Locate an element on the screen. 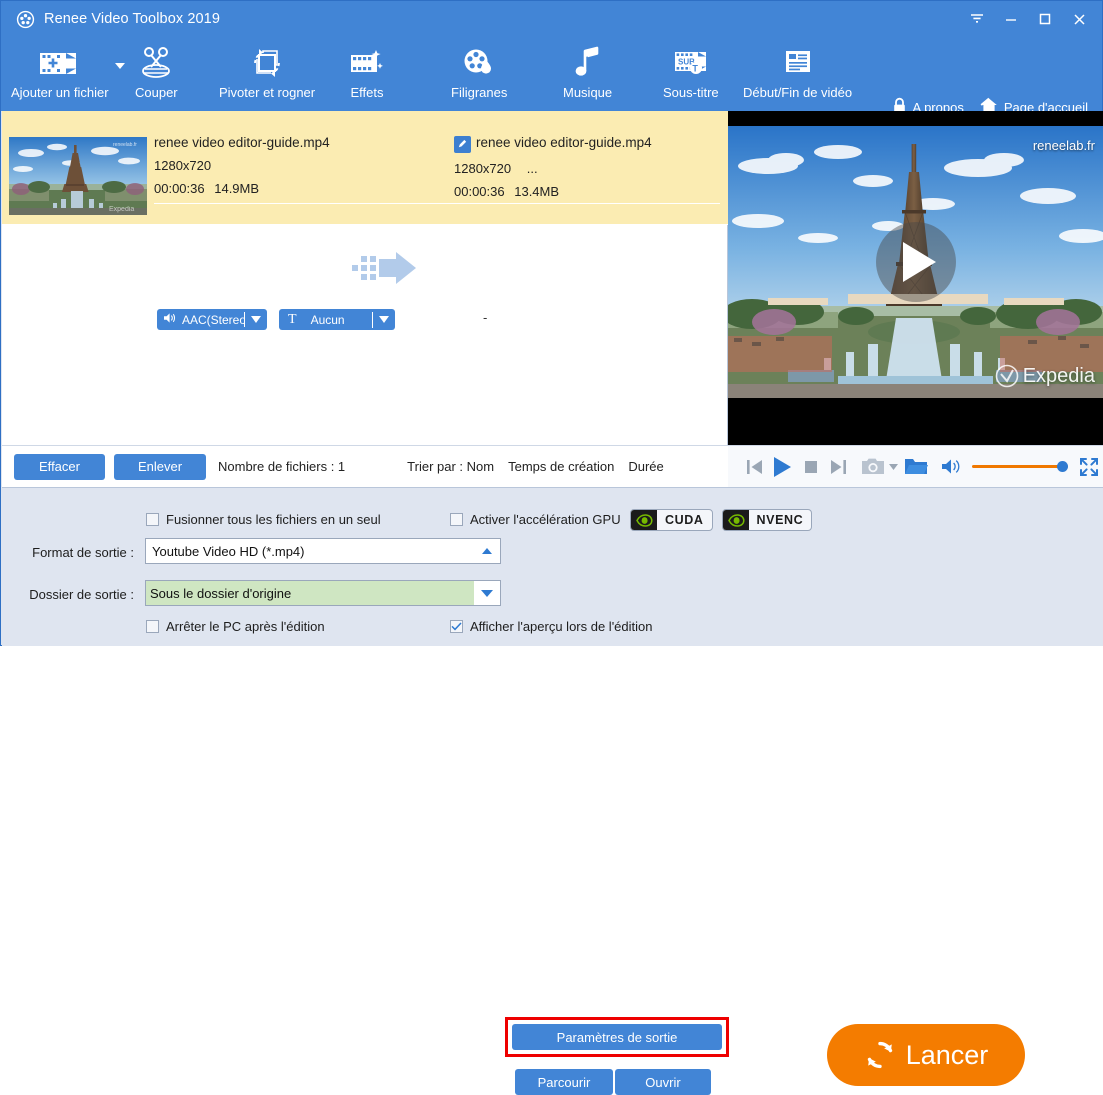  toolbar-item-add-file: Ajouter un fichier is located at coordinates (68, 71).